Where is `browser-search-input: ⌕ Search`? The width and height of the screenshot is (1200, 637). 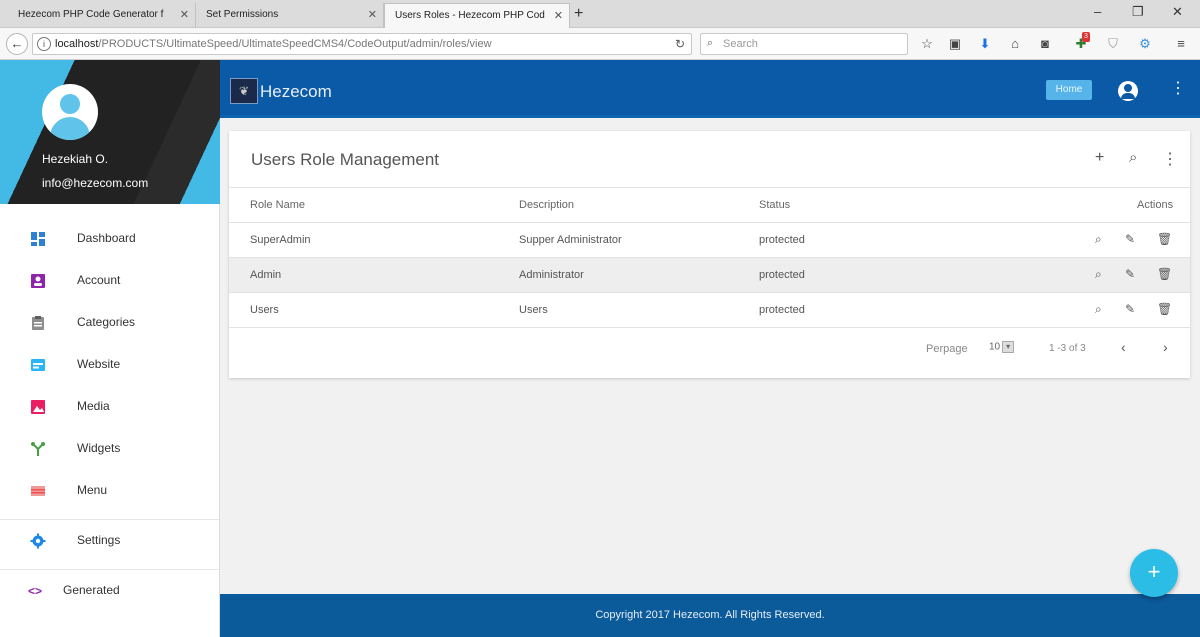
browser-search-input: ⌕ Search is located at coordinates (804, 44).